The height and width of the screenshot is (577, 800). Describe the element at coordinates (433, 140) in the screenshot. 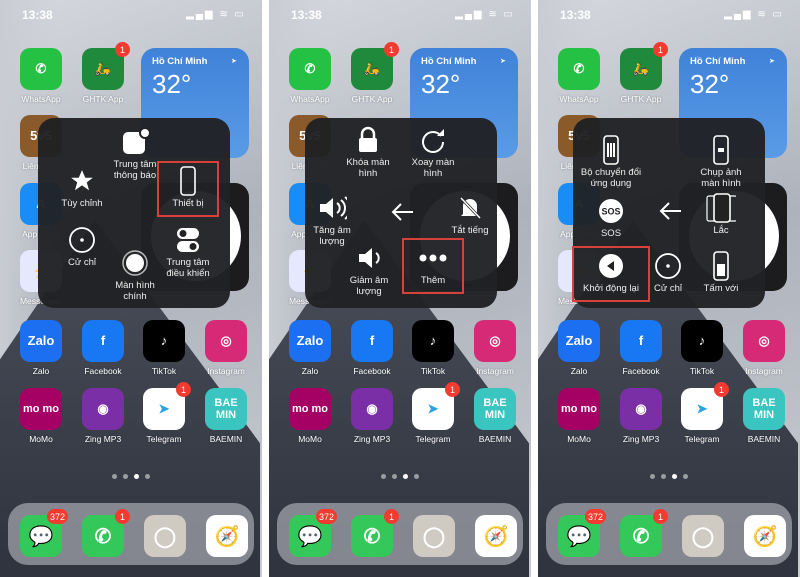

I see `rotate-icon` at that location.